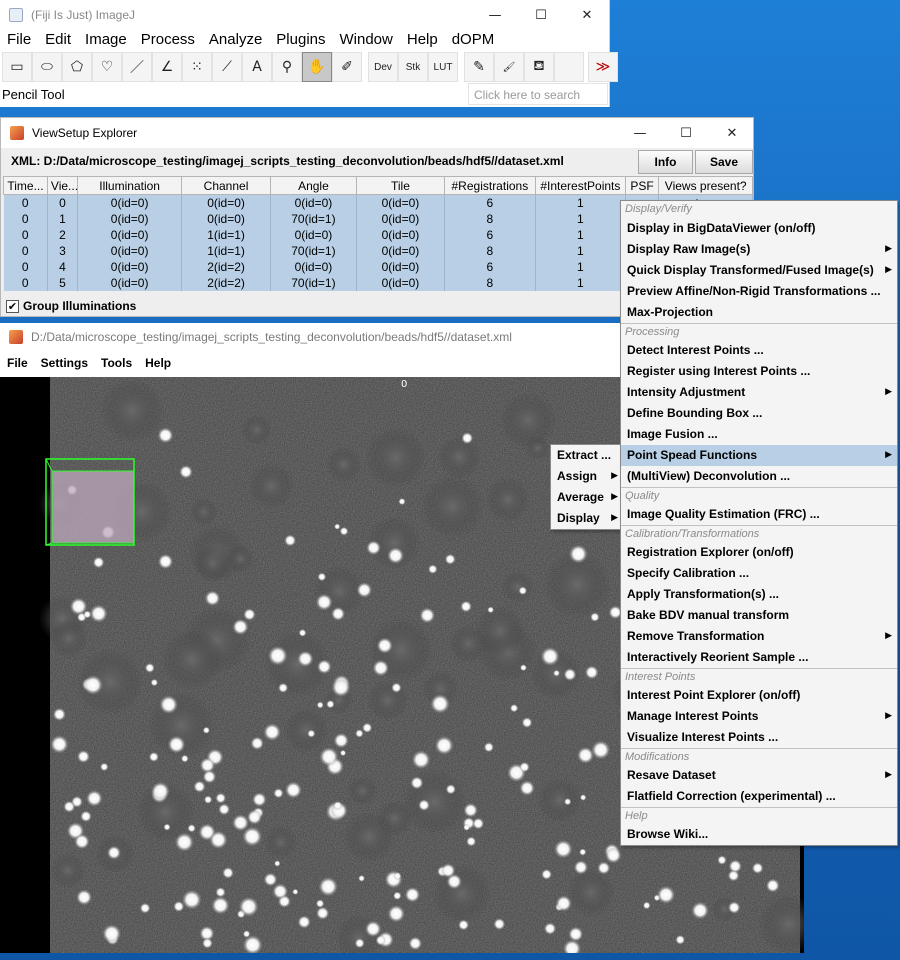 The width and height of the screenshot is (900, 960). What do you see at coordinates (226, 185) in the screenshot?
I see `column-header: Channel` at bounding box center [226, 185].